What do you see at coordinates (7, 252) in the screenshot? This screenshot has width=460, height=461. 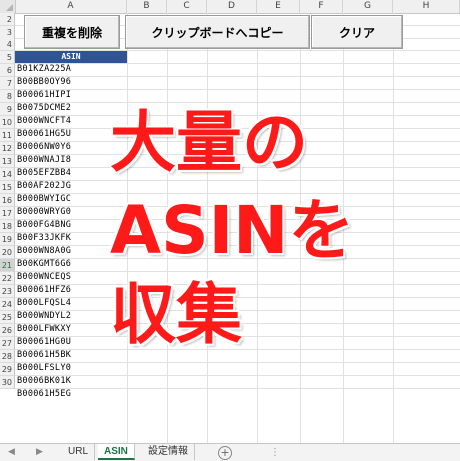 I see `row-header-20: 20` at bounding box center [7, 252].